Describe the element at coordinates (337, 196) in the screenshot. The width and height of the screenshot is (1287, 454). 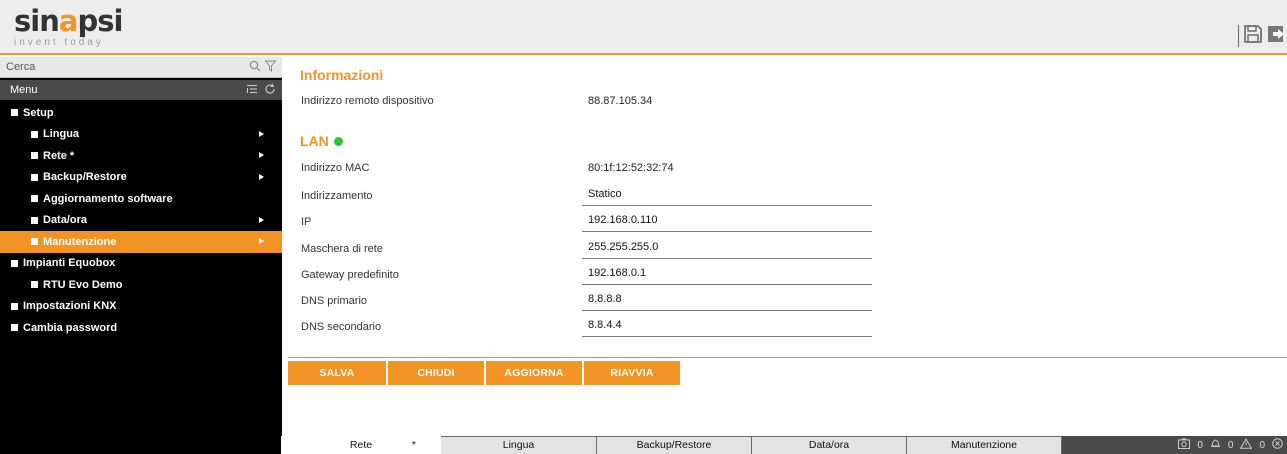
I see `addressing-label: Indirizzamento` at that location.